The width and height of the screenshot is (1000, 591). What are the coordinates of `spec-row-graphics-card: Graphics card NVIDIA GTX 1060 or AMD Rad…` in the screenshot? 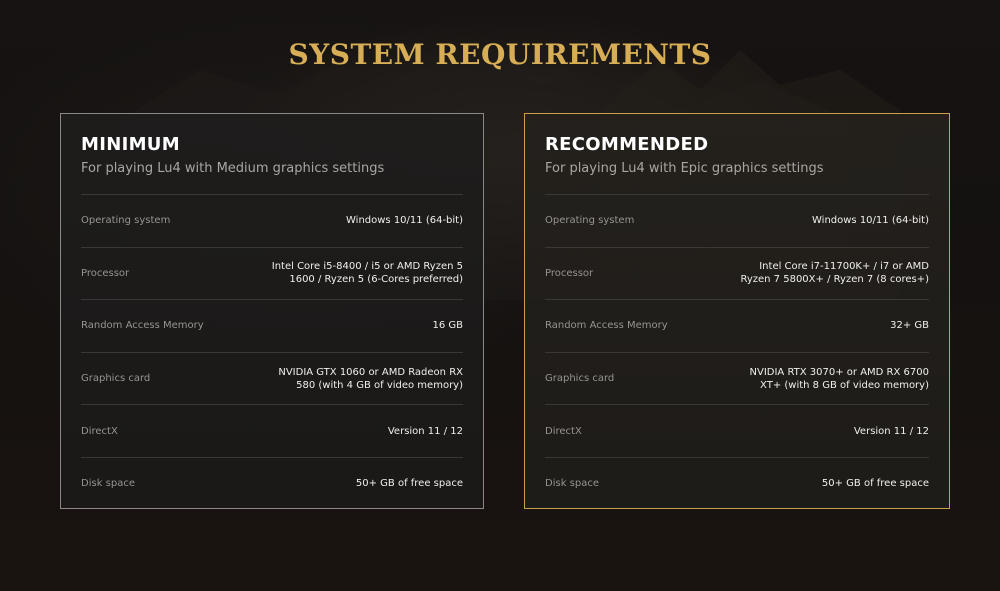 It's located at (272, 378).